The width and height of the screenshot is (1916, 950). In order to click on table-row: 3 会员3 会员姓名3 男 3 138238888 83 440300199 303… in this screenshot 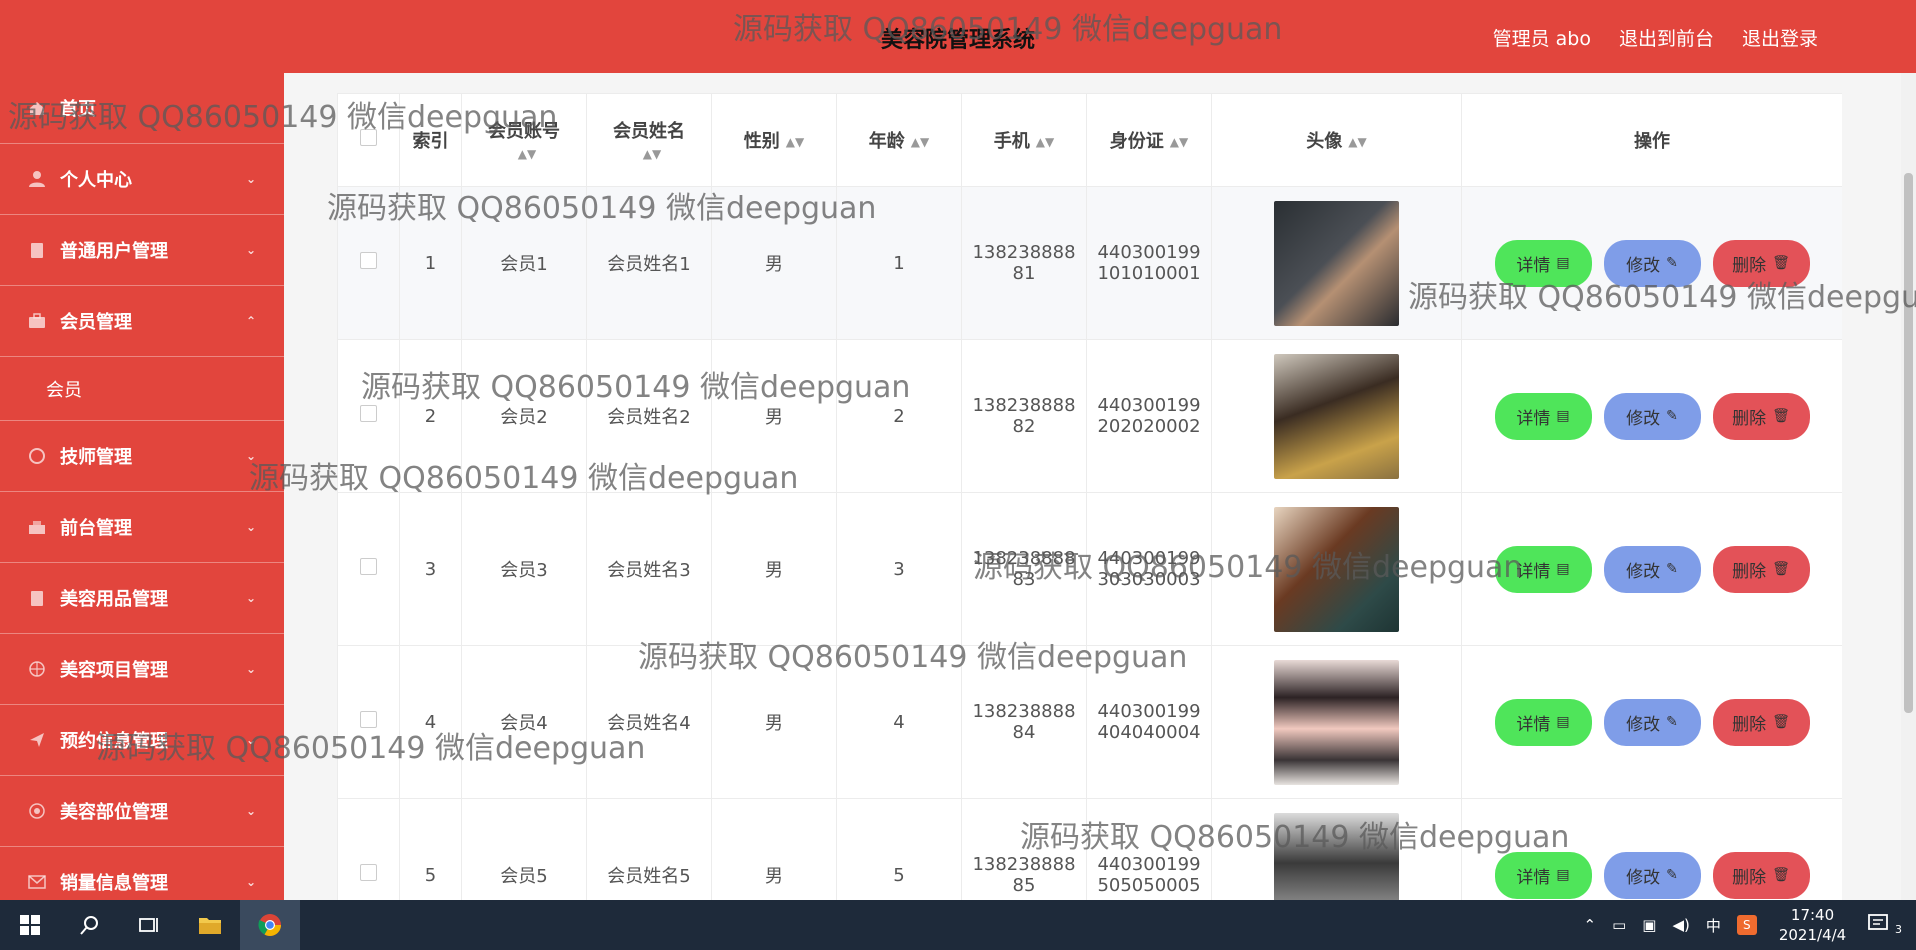, I will do `click(1089, 569)`.